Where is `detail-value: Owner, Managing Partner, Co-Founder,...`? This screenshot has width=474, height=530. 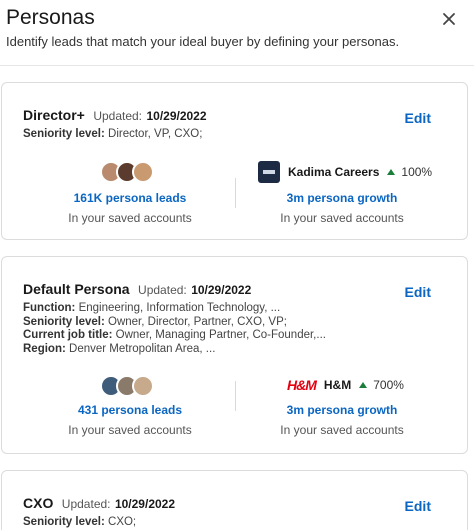
detail-value: Owner, Managing Partner, Co-Founder,... is located at coordinates (220, 335).